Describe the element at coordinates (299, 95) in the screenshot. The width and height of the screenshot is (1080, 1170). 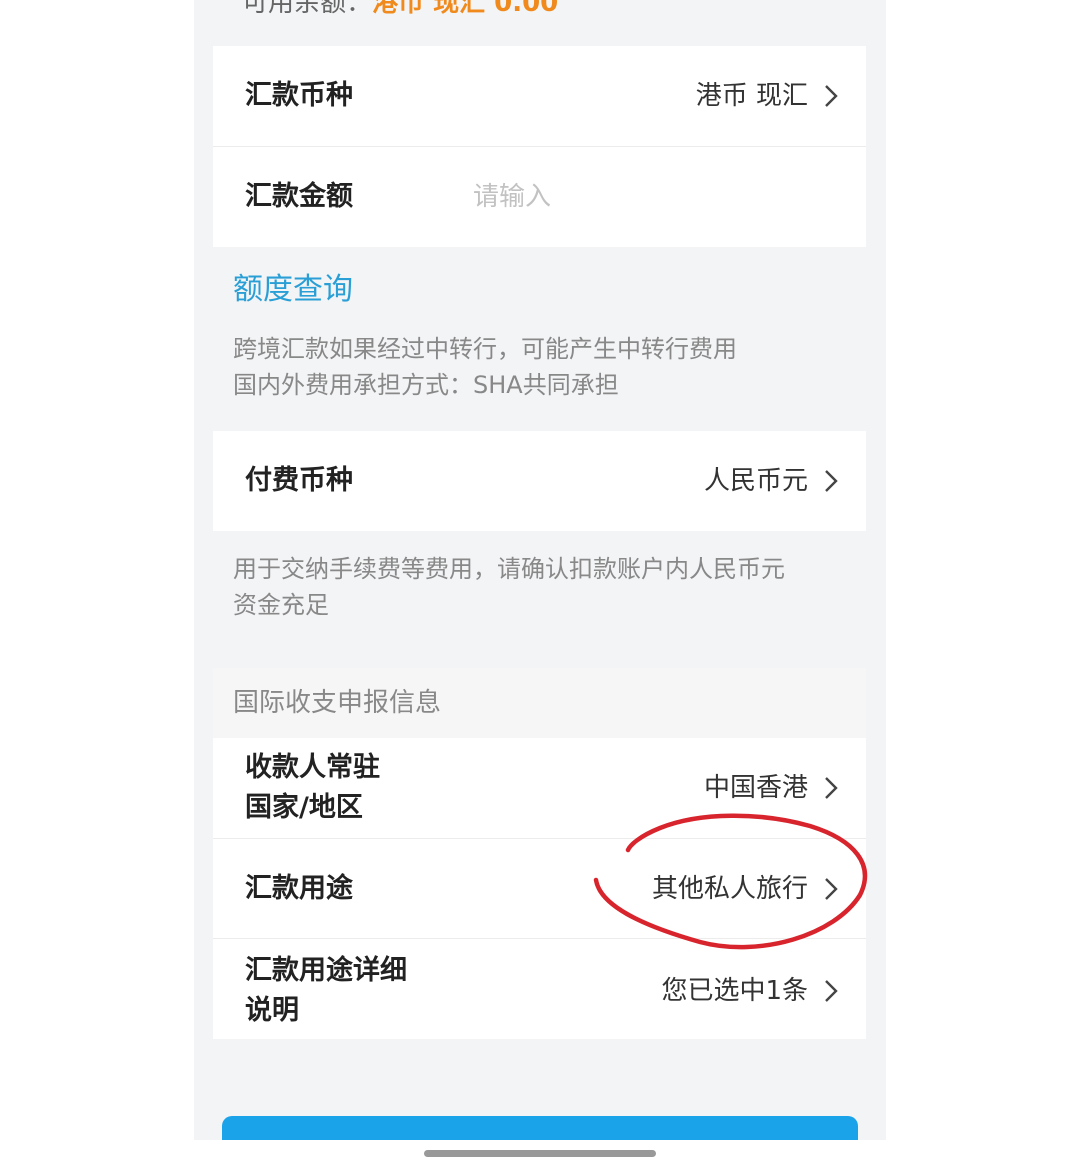
I see `remit-currency-label: 汇款币种` at that location.